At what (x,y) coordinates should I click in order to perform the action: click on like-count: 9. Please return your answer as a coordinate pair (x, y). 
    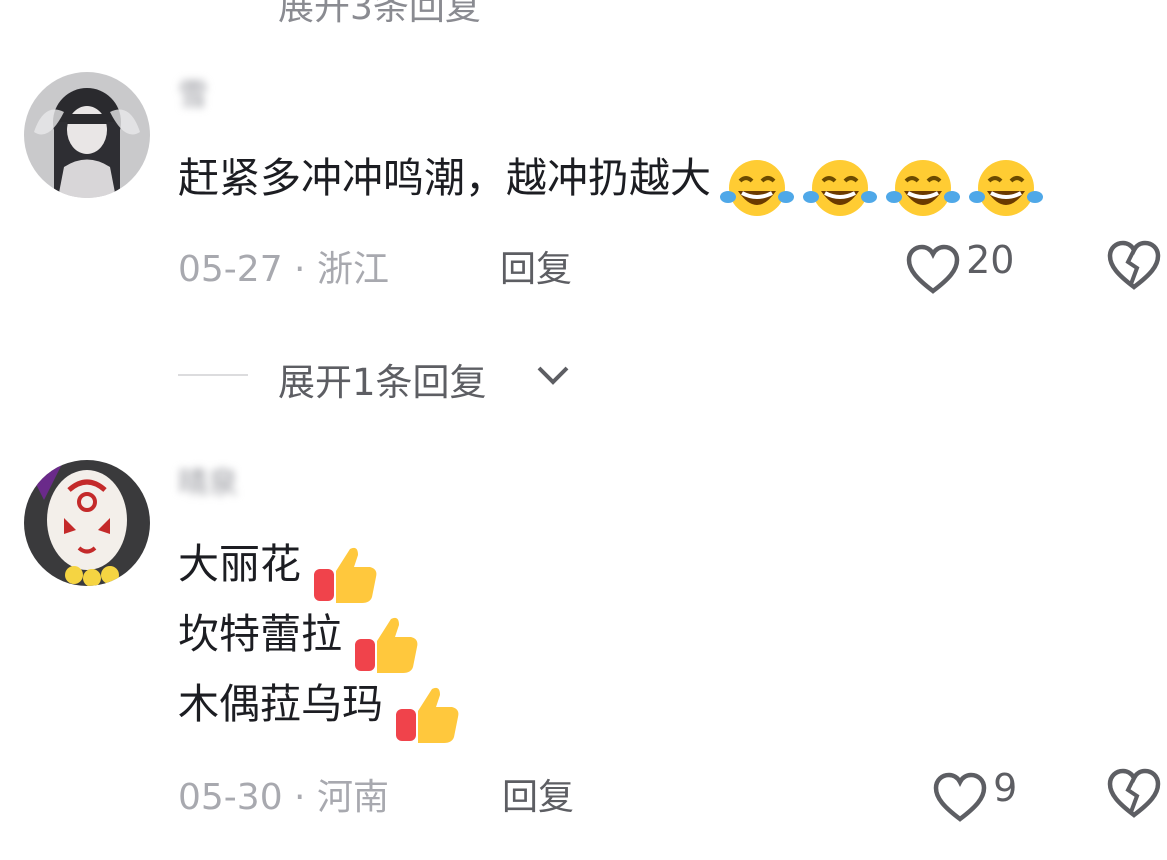
    Looking at the image, I should click on (1005, 788).